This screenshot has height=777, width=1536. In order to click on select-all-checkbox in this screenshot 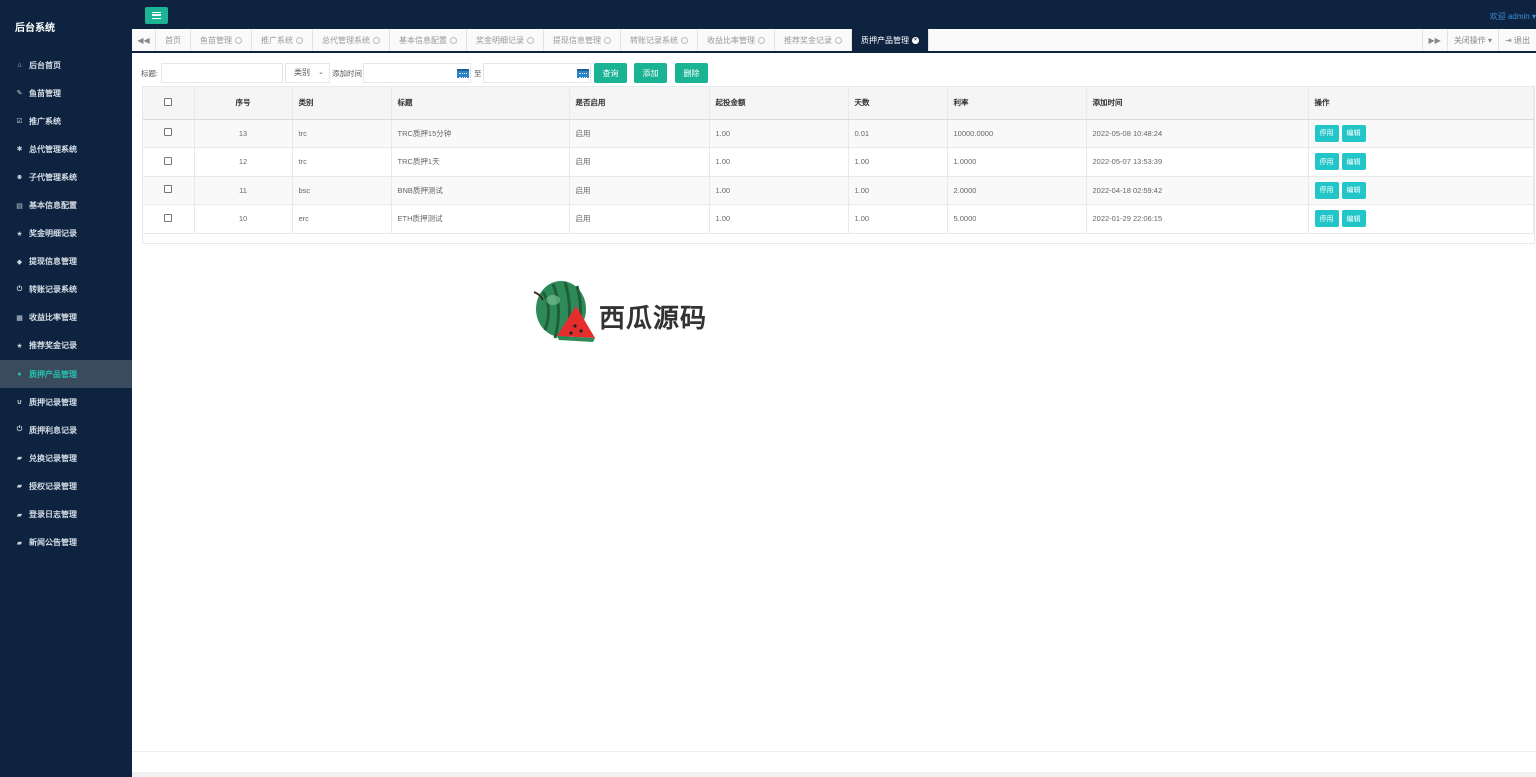, I will do `click(168, 101)`.